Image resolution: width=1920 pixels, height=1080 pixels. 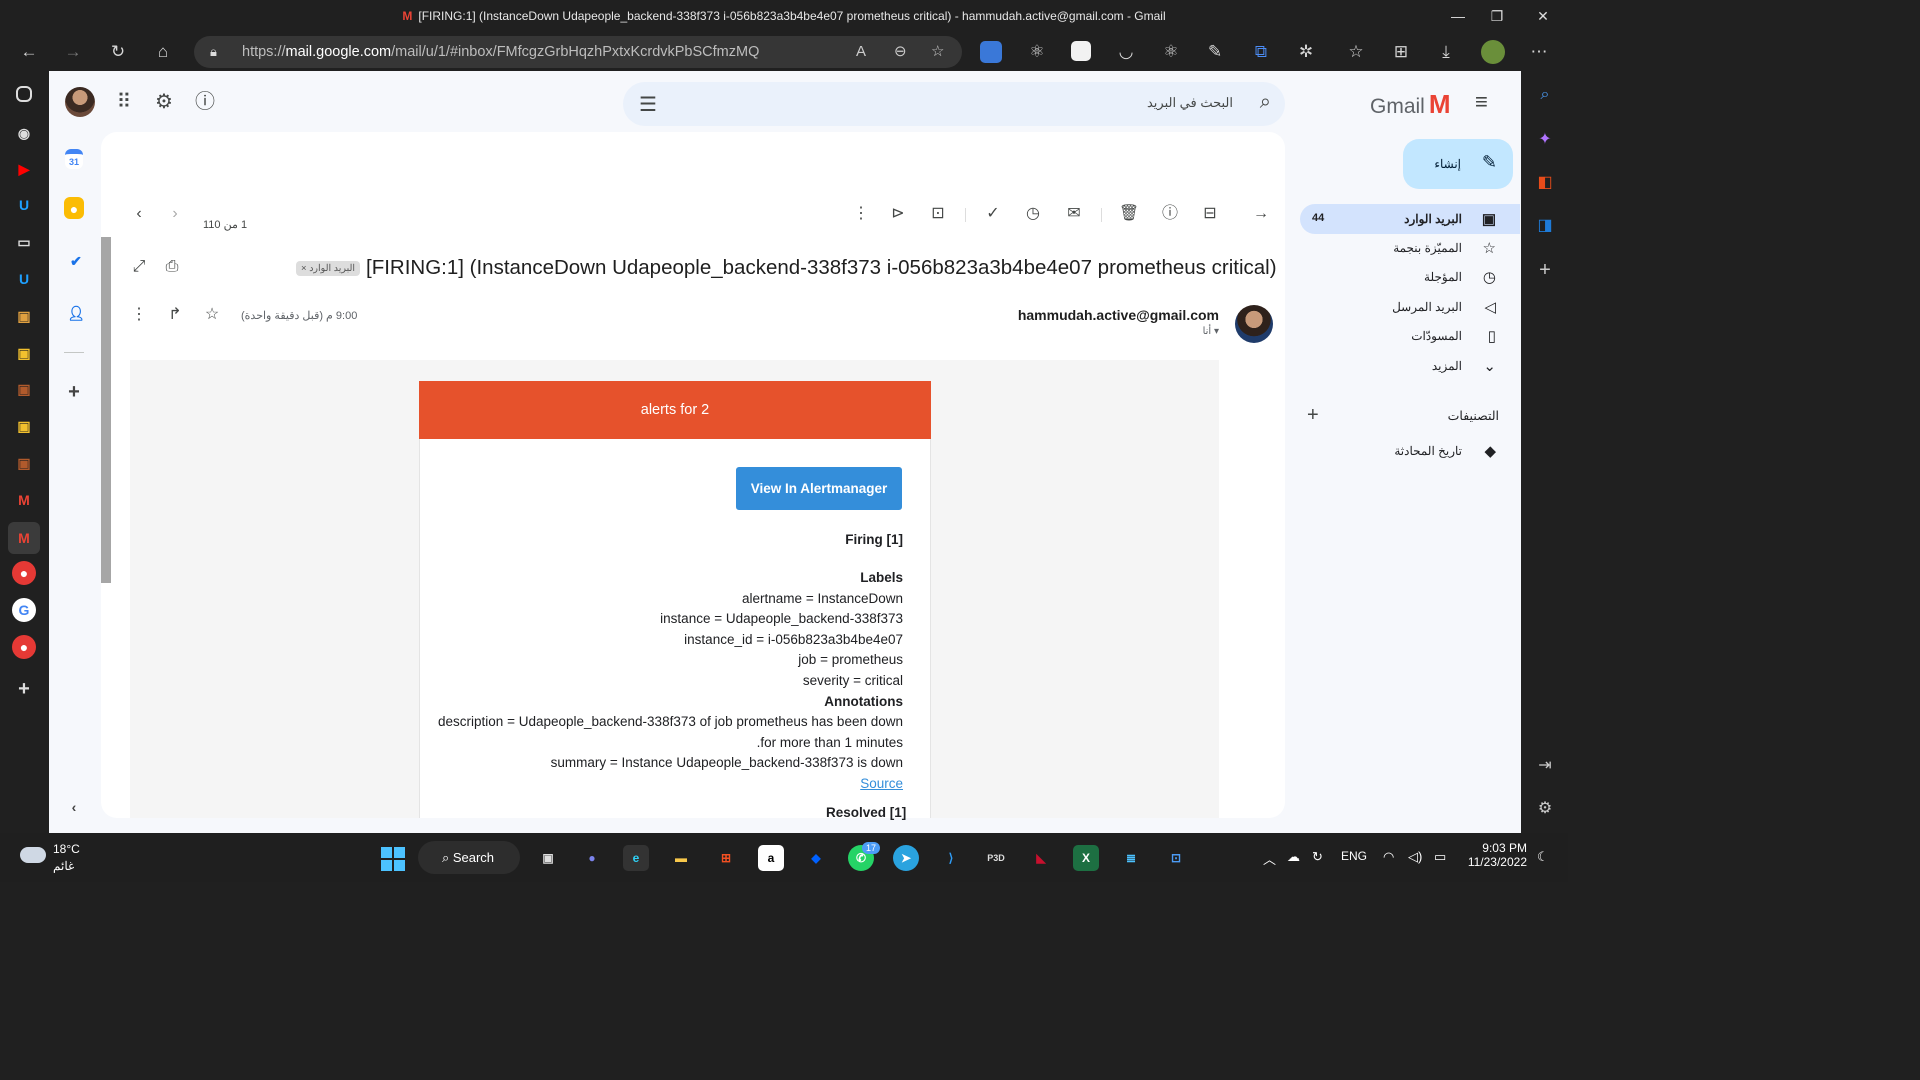 What do you see at coordinates (74, 807) in the screenshot?
I see `collapse-panel-icon: ‹` at bounding box center [74, 807].